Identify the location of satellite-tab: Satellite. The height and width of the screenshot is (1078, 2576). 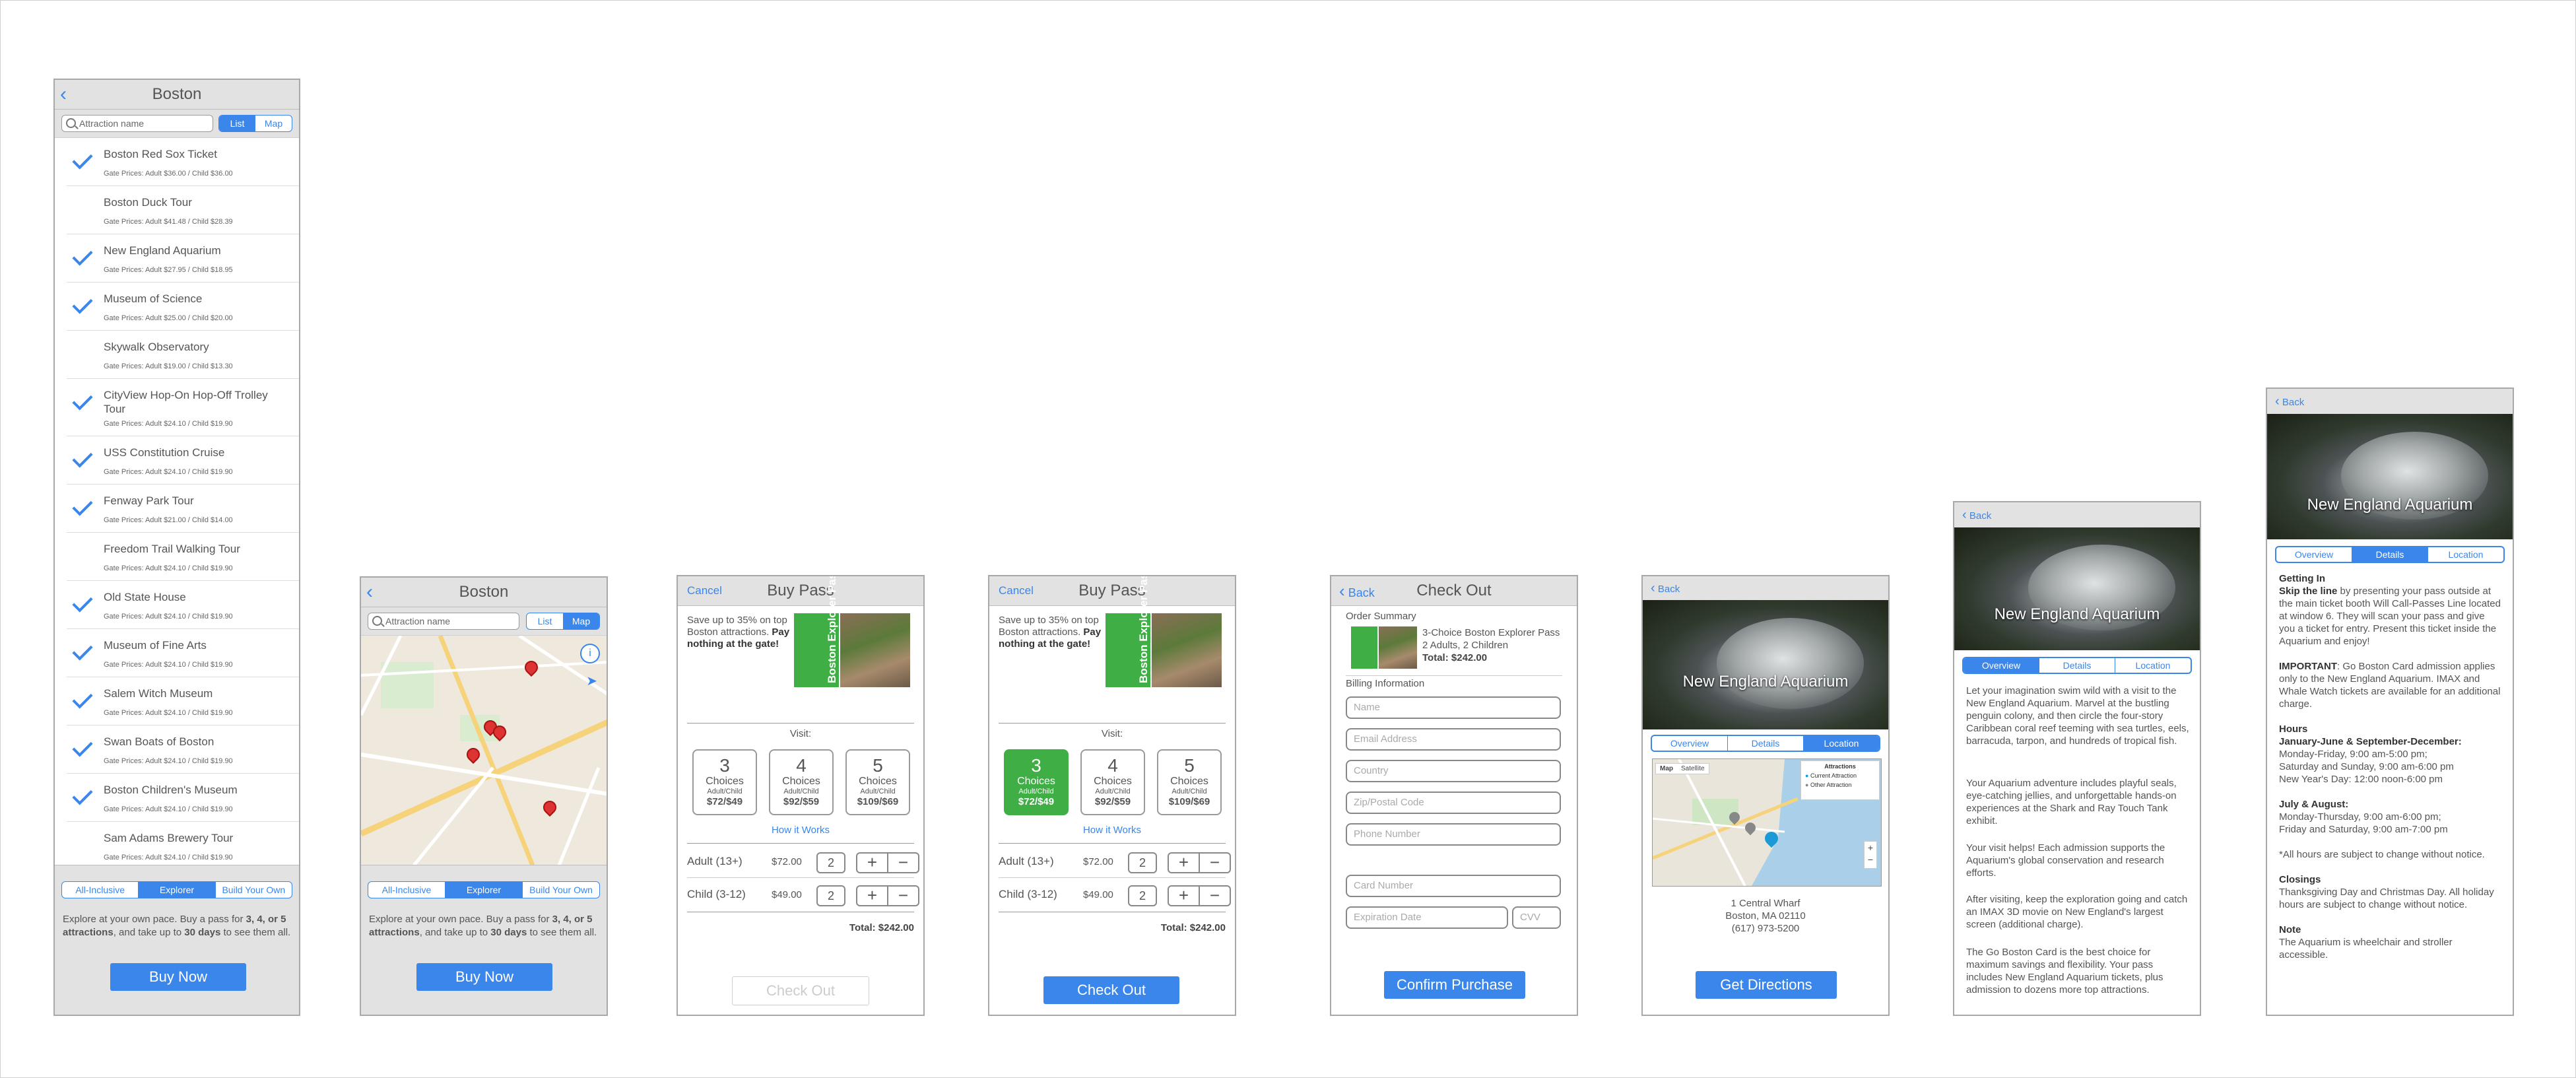
(1693, 769).